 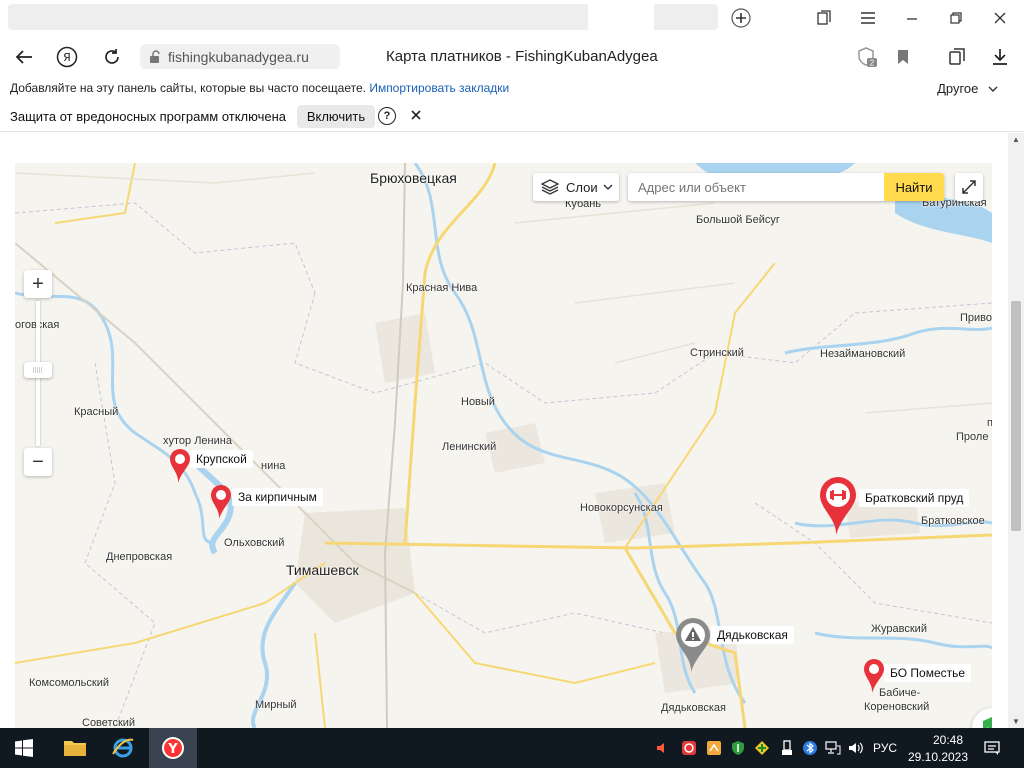 I want to click on scrollbar-thumb, so click(x=1016, y=416).